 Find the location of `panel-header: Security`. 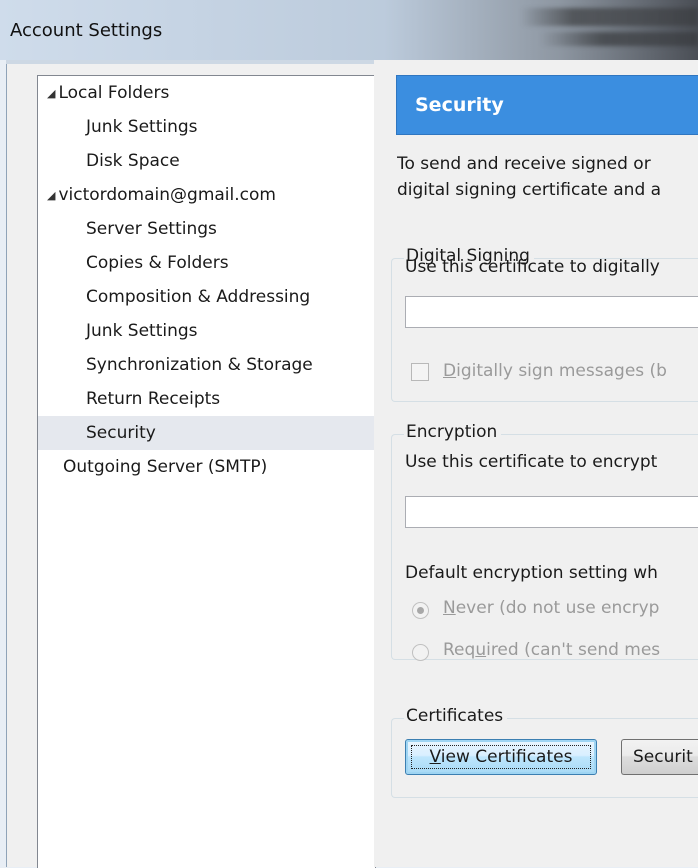

panel-header: Security is located at coordinates (547, 105).